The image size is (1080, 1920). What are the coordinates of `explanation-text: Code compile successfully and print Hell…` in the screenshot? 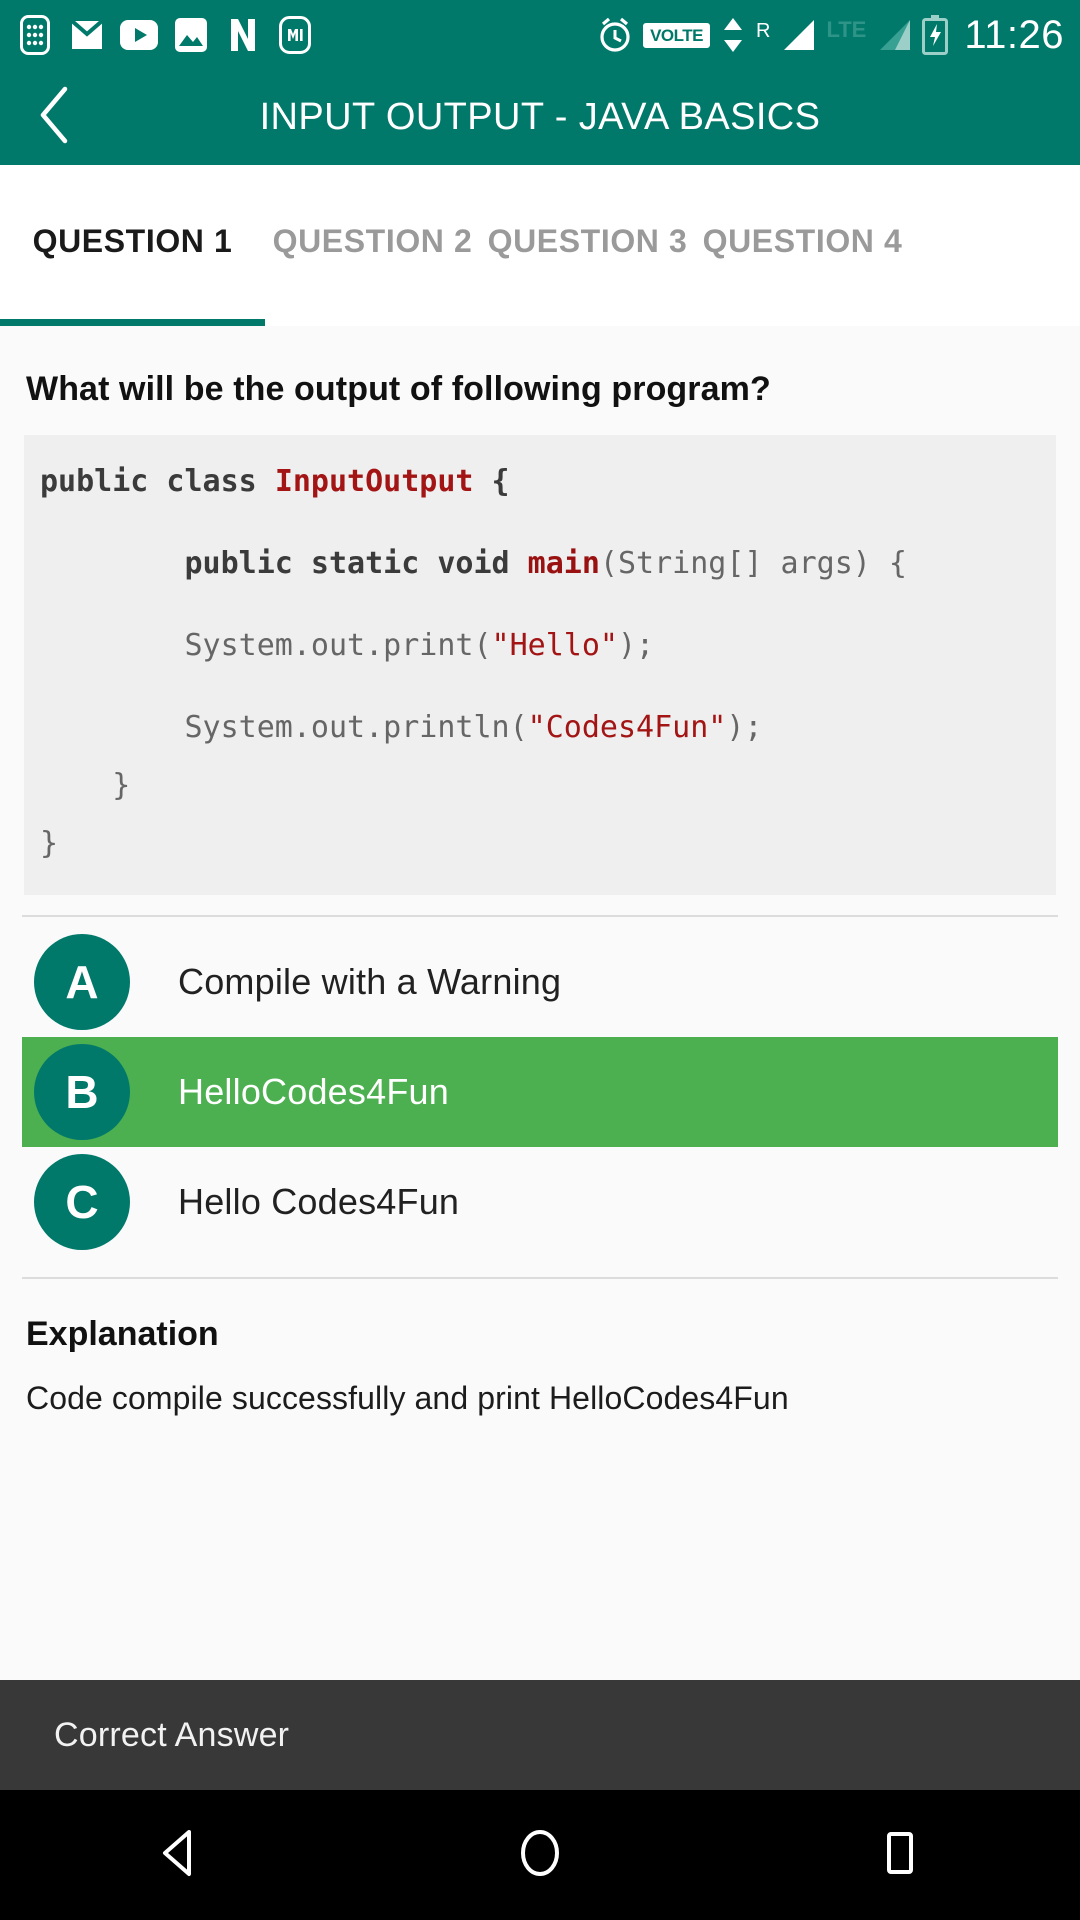 It's located at (407, 1398).